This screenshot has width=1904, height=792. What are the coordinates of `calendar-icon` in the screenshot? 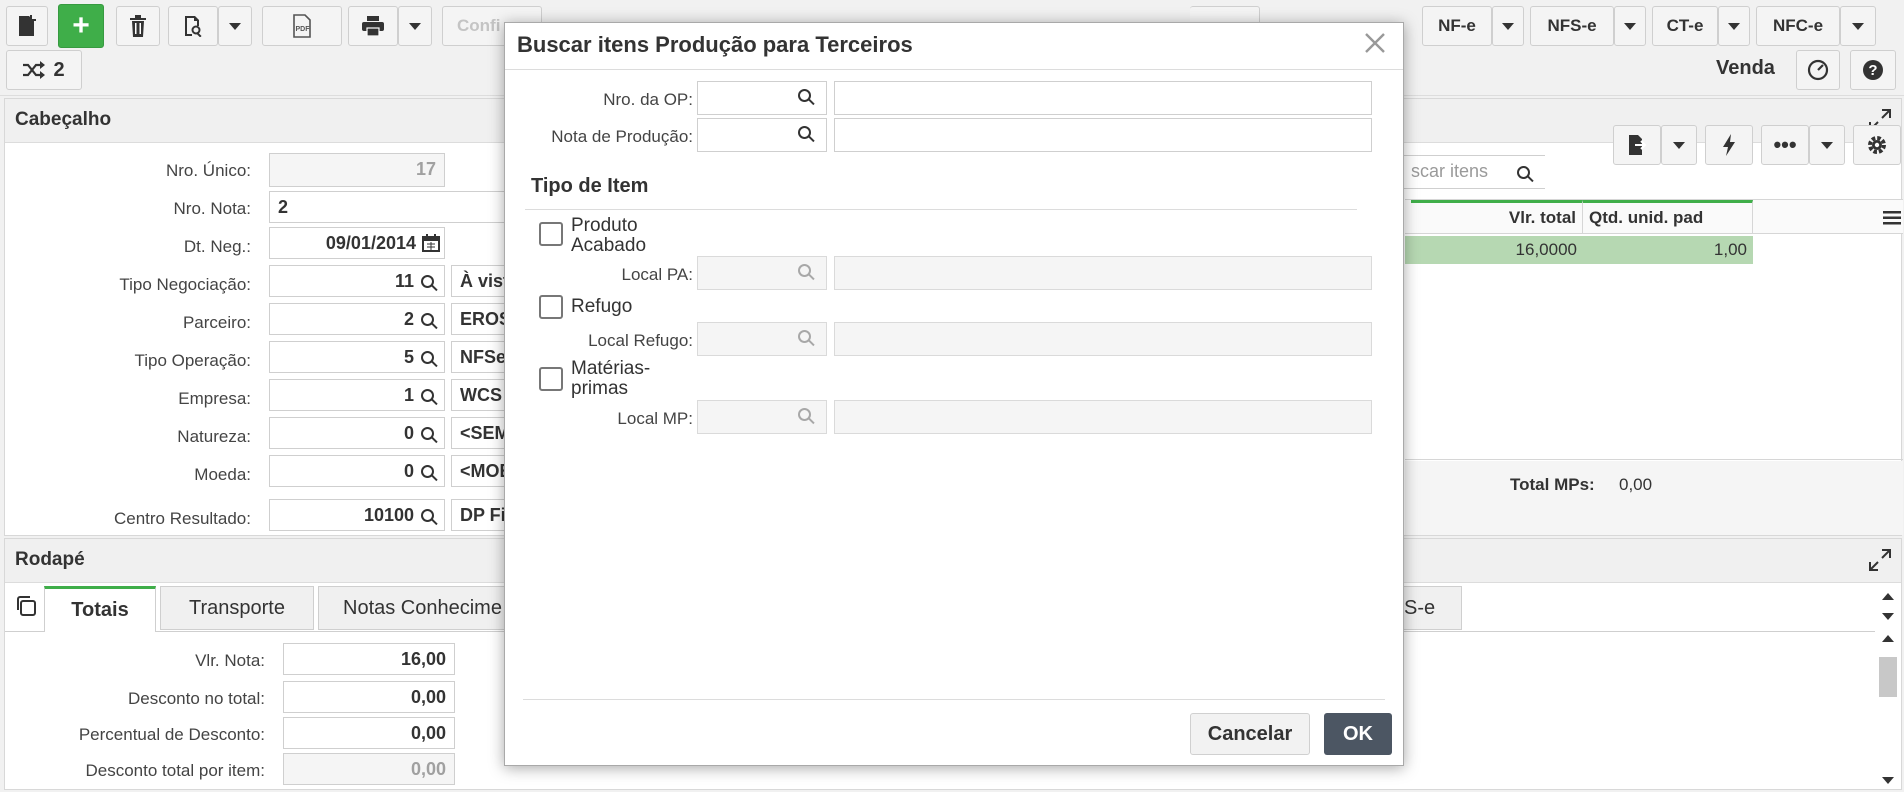 It's located at (431, 243).